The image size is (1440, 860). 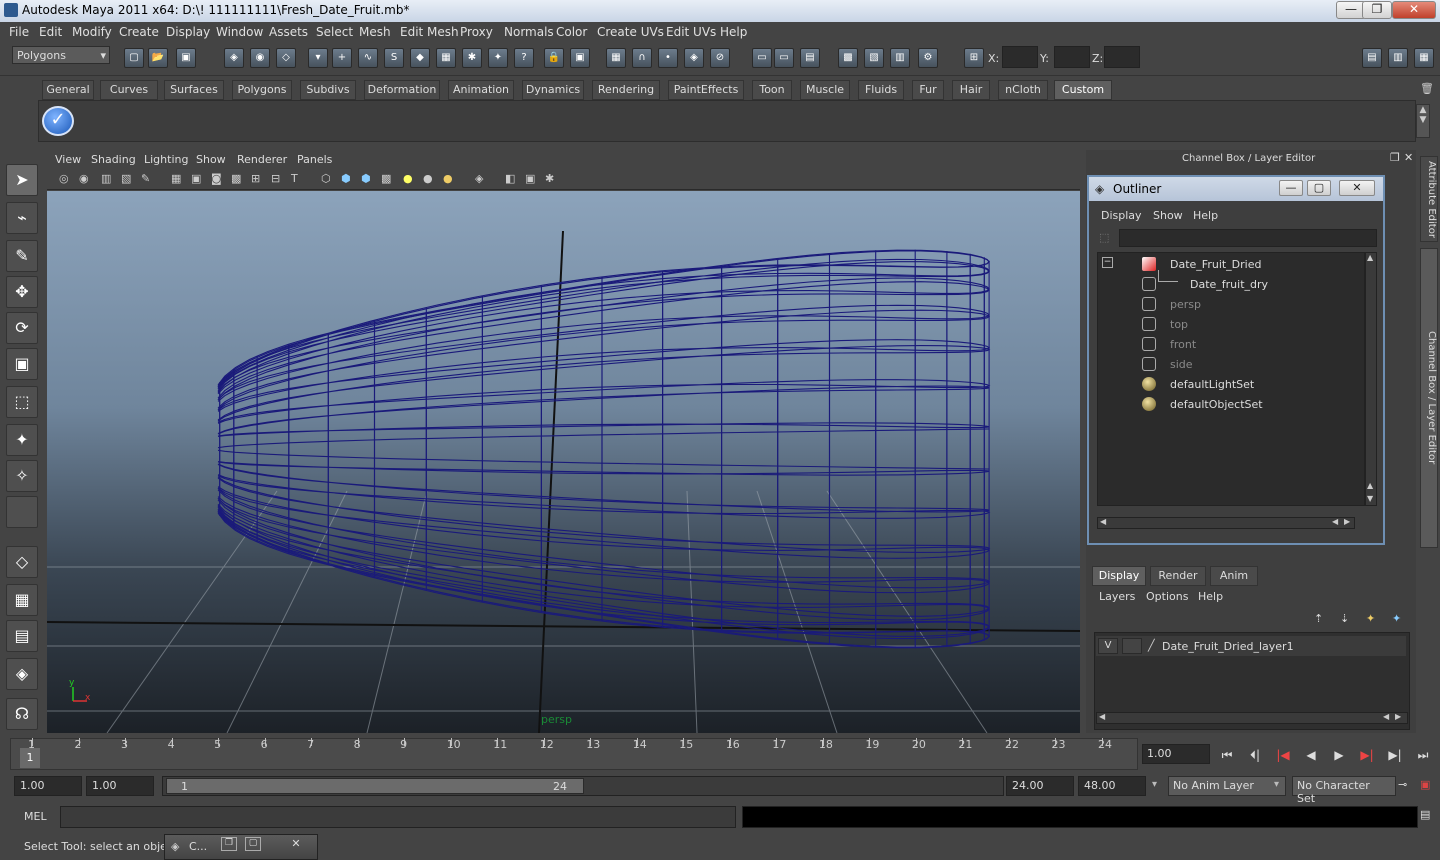 I want to click on shelf-tab-fluids: Fluids, so click(x=881, y=90).